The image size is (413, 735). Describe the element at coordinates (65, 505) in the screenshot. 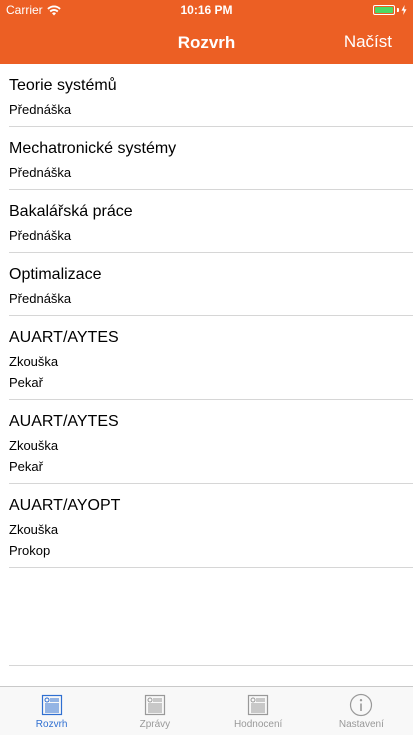

I see `list-item-title: AUART/AYOPT` at that location.